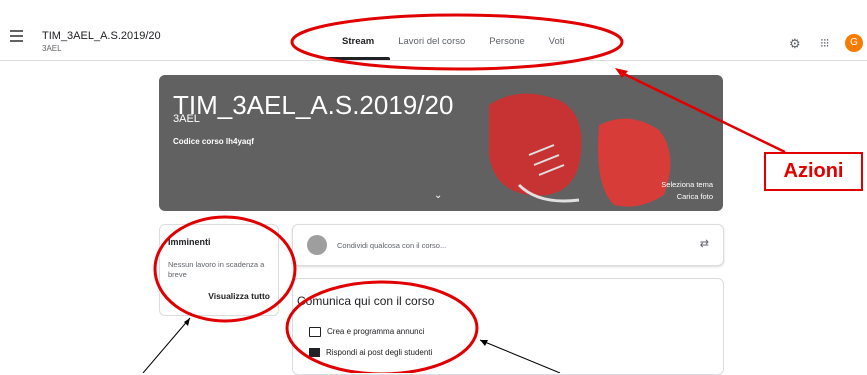 This screenshot has height=375, width=867. I want to click on create-announcement-item: Crea e programma annunci, so click(366, 332).